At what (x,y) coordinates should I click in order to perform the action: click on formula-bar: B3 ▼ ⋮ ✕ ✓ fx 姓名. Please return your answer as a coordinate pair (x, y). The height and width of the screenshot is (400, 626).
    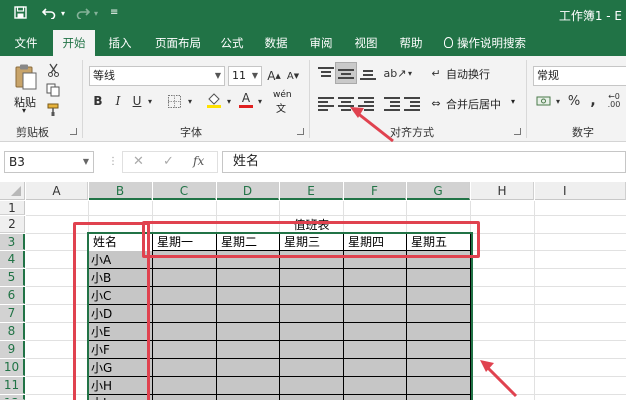
    Looking at the image, I should click on (313, 162).